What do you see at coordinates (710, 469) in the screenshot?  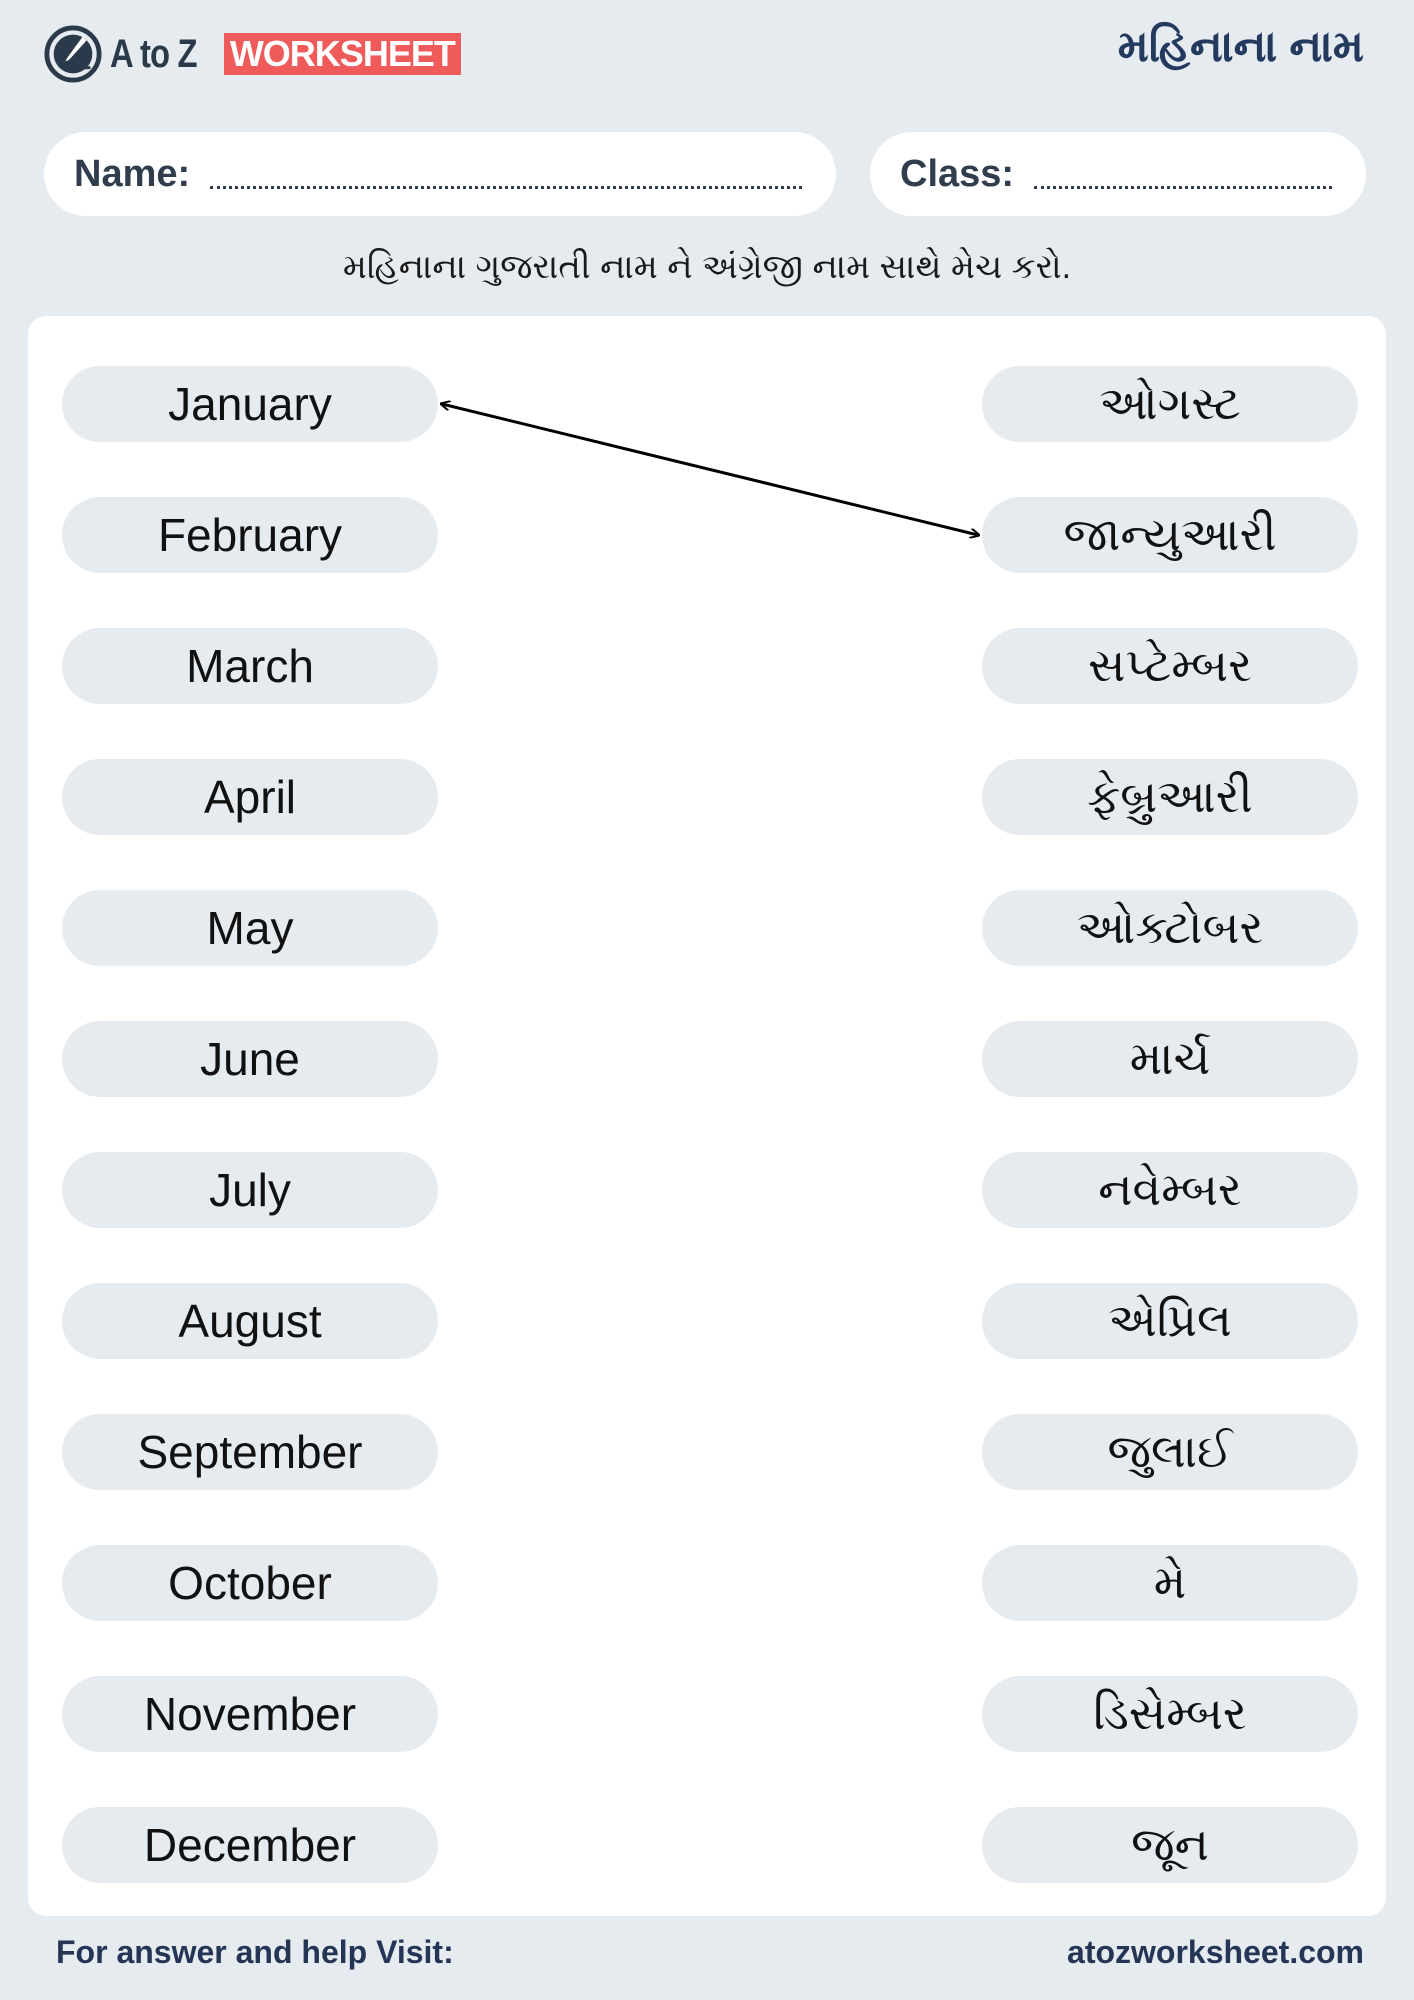 I see `example-match-arrow` at bounding box center [710, 469].